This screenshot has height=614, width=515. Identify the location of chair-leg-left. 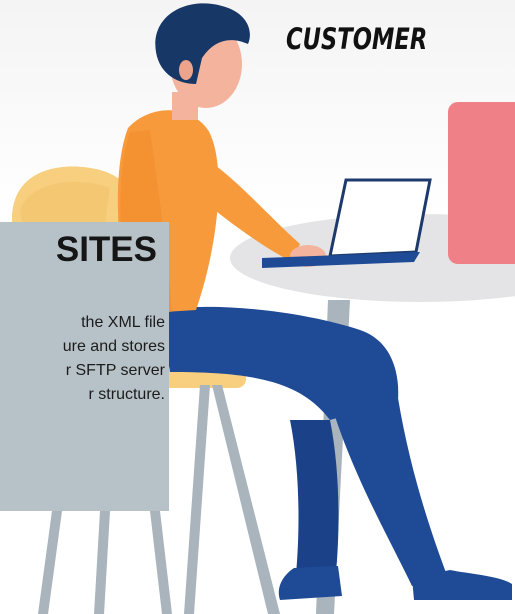
(197, 499).